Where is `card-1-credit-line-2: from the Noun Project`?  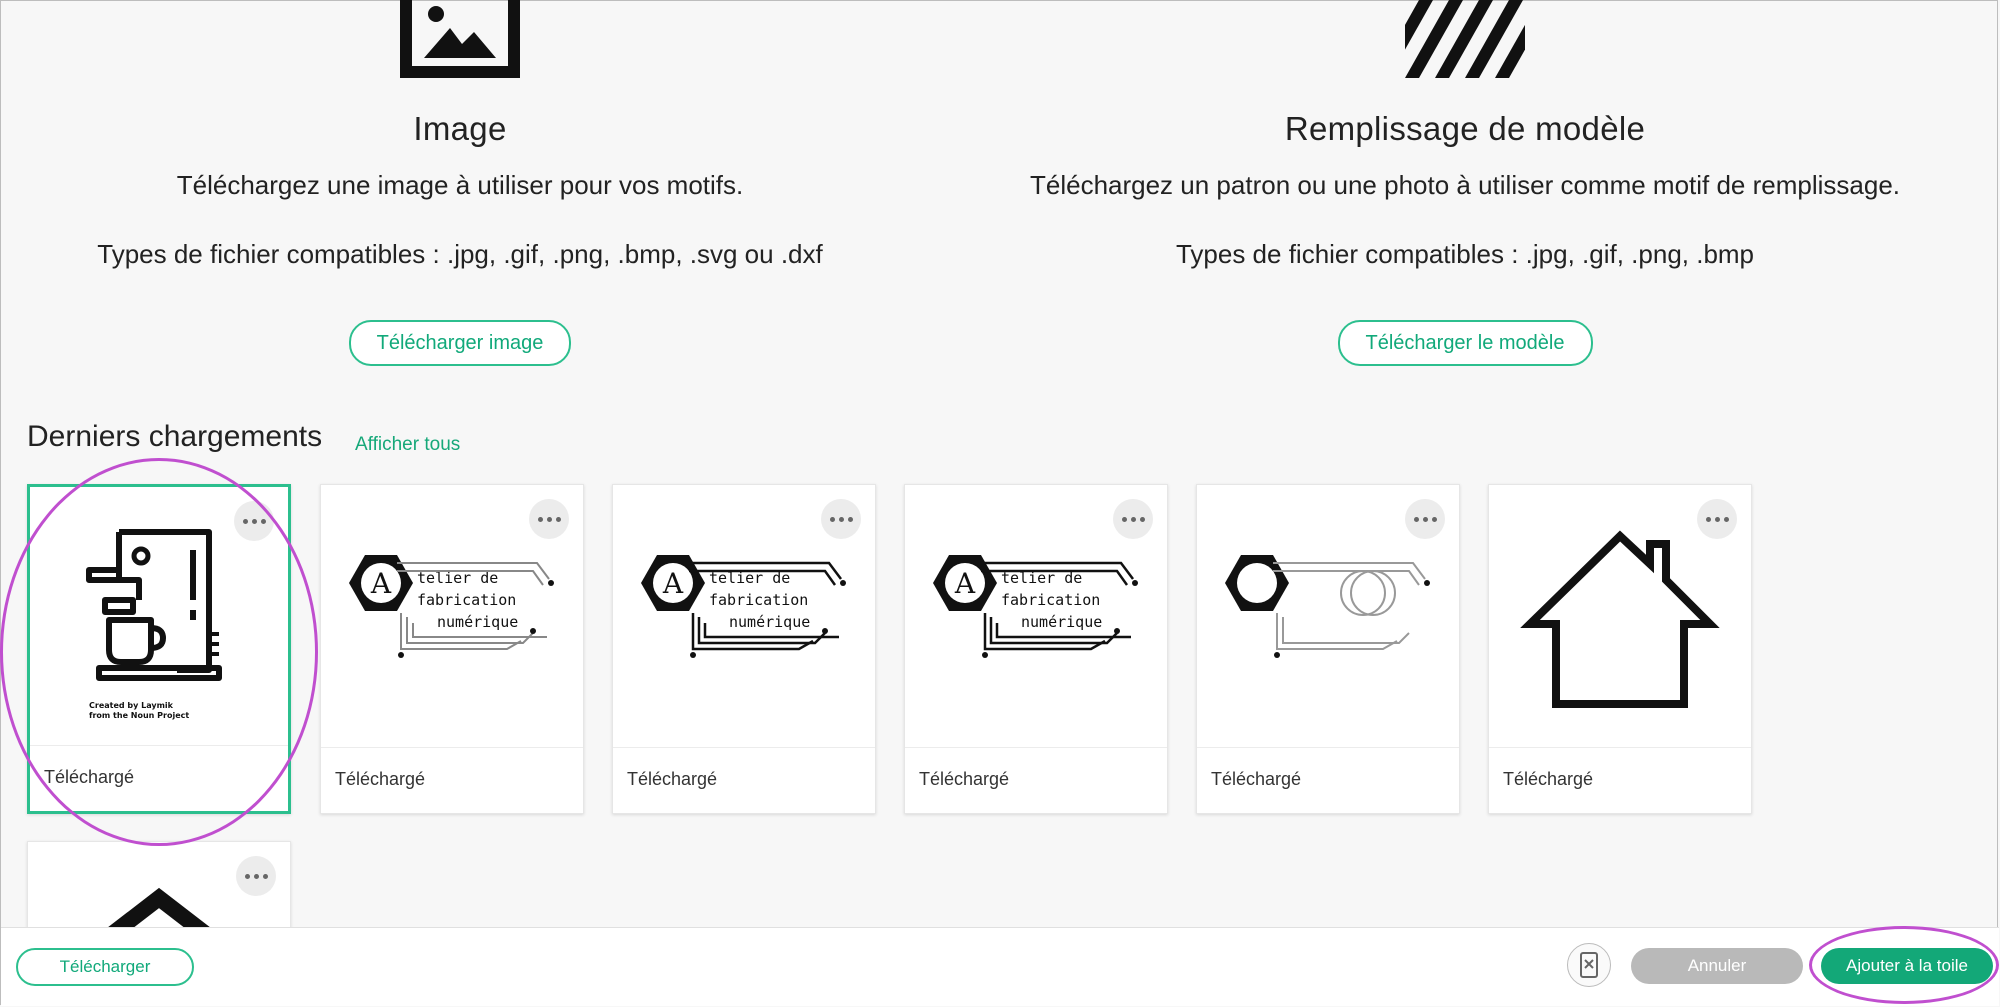
card-1-credit-line-2: from the Noun Project is located at coordinates (139, 715).